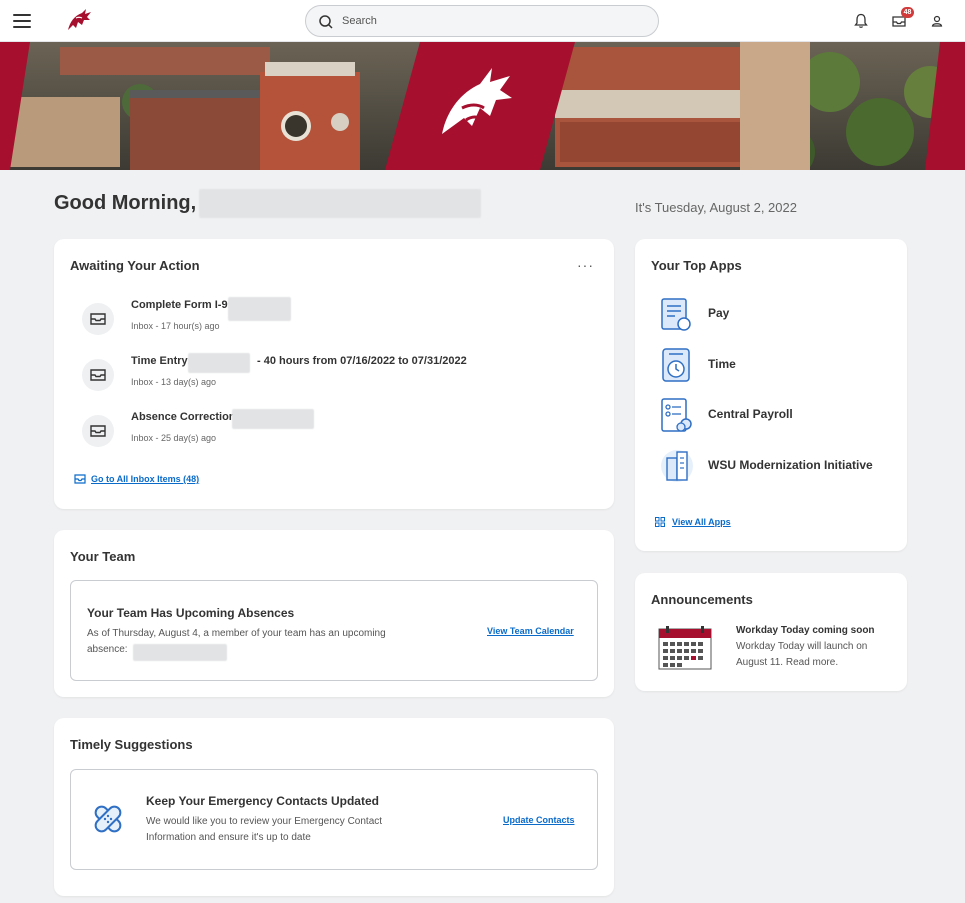  Describe the element at coordinates (539, 820) in the screenshot. I see `update-contacts-link: Update Contacts` at that location.